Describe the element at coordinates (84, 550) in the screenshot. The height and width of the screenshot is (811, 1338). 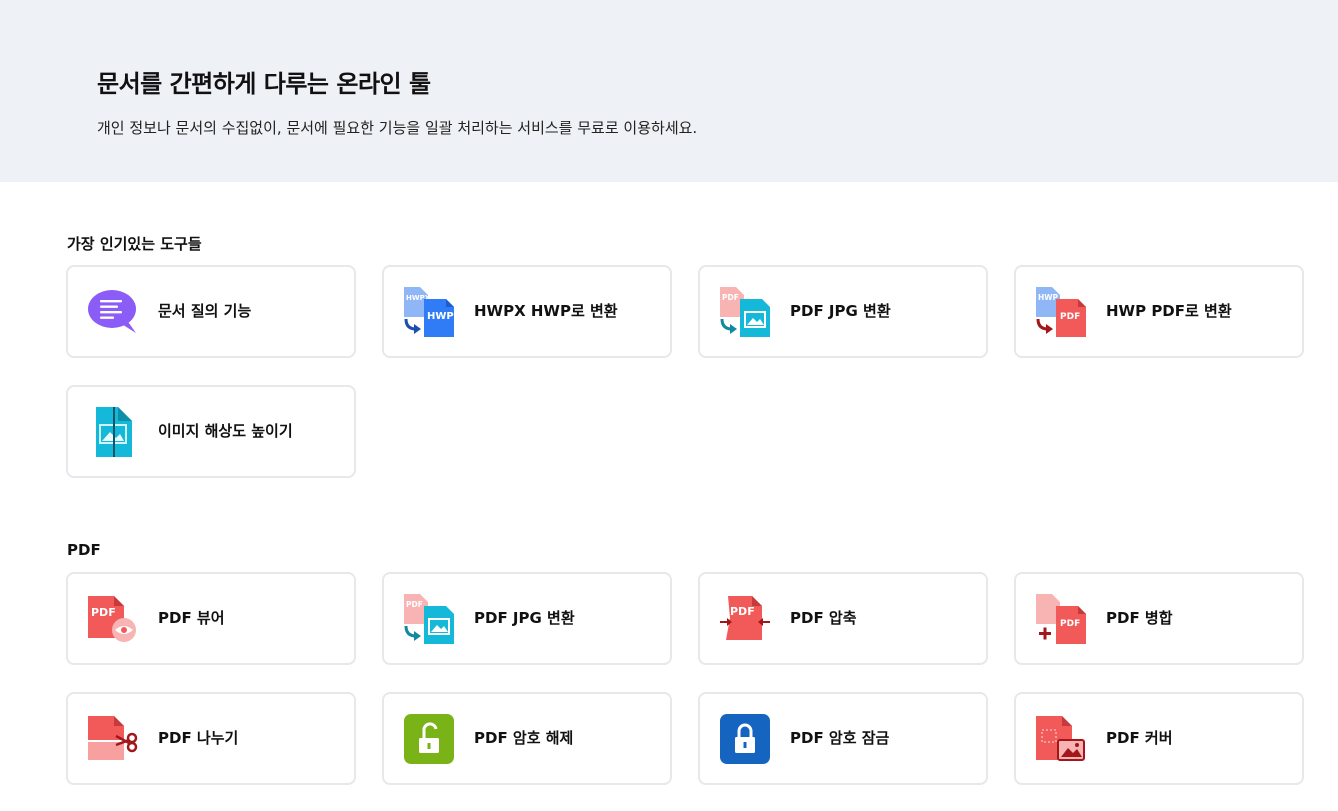
I see `section-title-pdf: PDF` at that location.